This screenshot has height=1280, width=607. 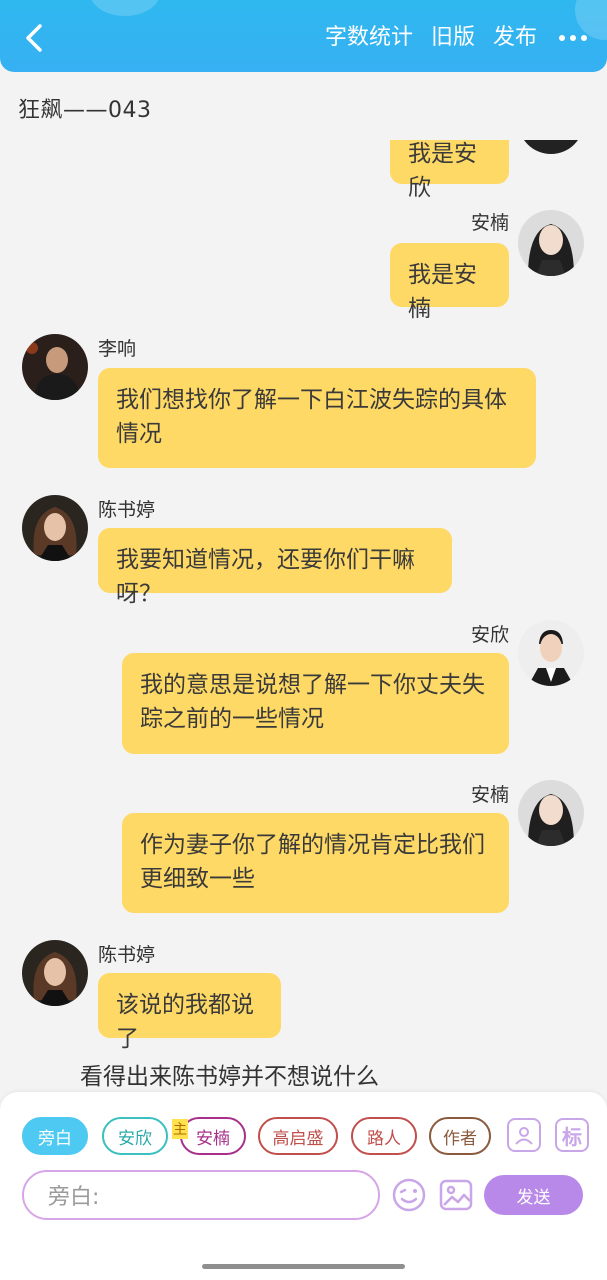 What do you see at coordinates (117, 349) in the screenshot?
I see `speaker-name: 李响` at bounding box center [117, 349].